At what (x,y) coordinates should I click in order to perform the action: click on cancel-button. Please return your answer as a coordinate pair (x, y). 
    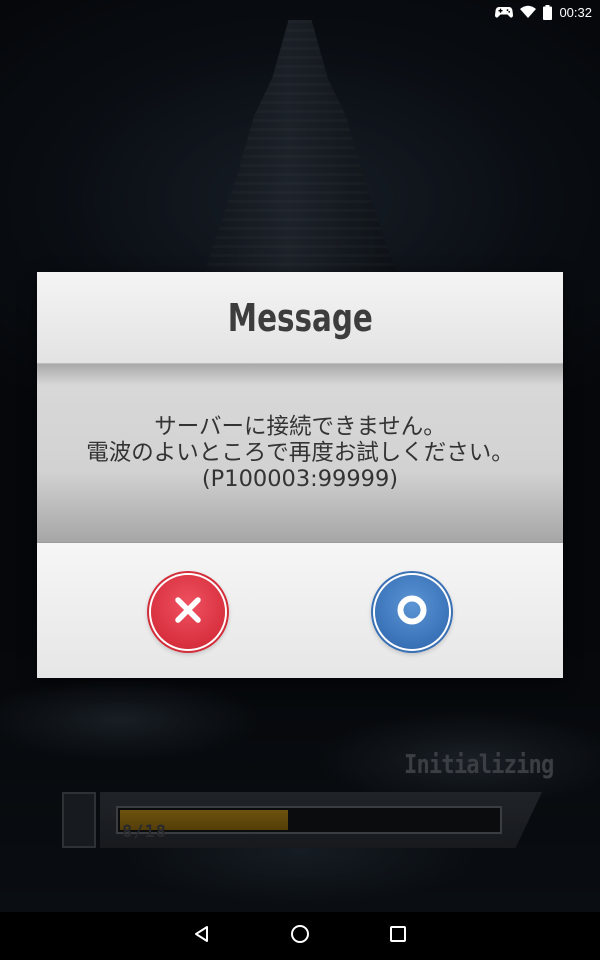
    Looking at the image, I should click on (188, 612).